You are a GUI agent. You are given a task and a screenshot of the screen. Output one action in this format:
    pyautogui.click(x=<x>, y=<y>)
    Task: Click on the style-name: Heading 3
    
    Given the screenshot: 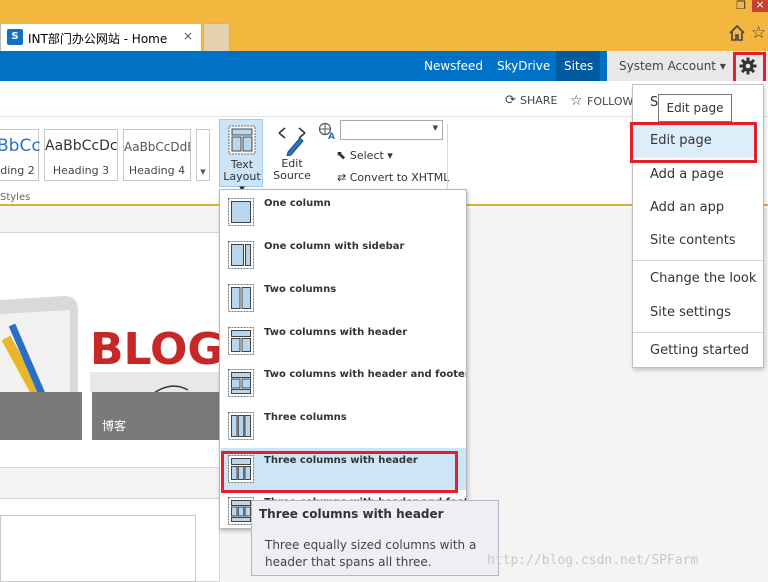 What is the action you would take?
    pyautogui.click(x=81, y=170)
    